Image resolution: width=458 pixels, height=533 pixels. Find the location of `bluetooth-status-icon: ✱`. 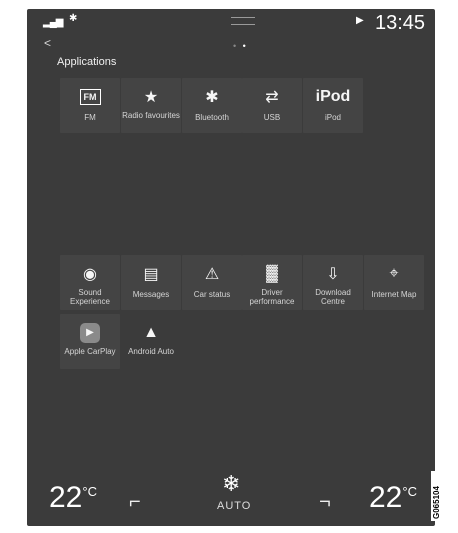

bluetooth-status-icon: ✱ is located at coordinates (73, 18).